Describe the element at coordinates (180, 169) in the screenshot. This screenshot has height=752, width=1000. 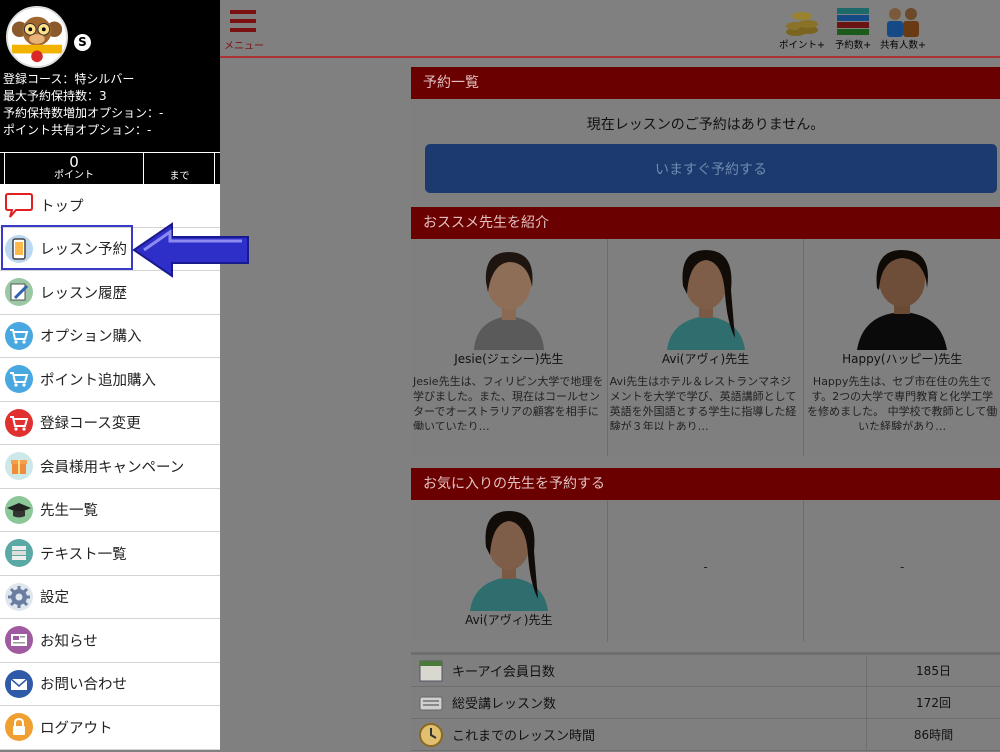
I see `until-cell: まで` at that location.